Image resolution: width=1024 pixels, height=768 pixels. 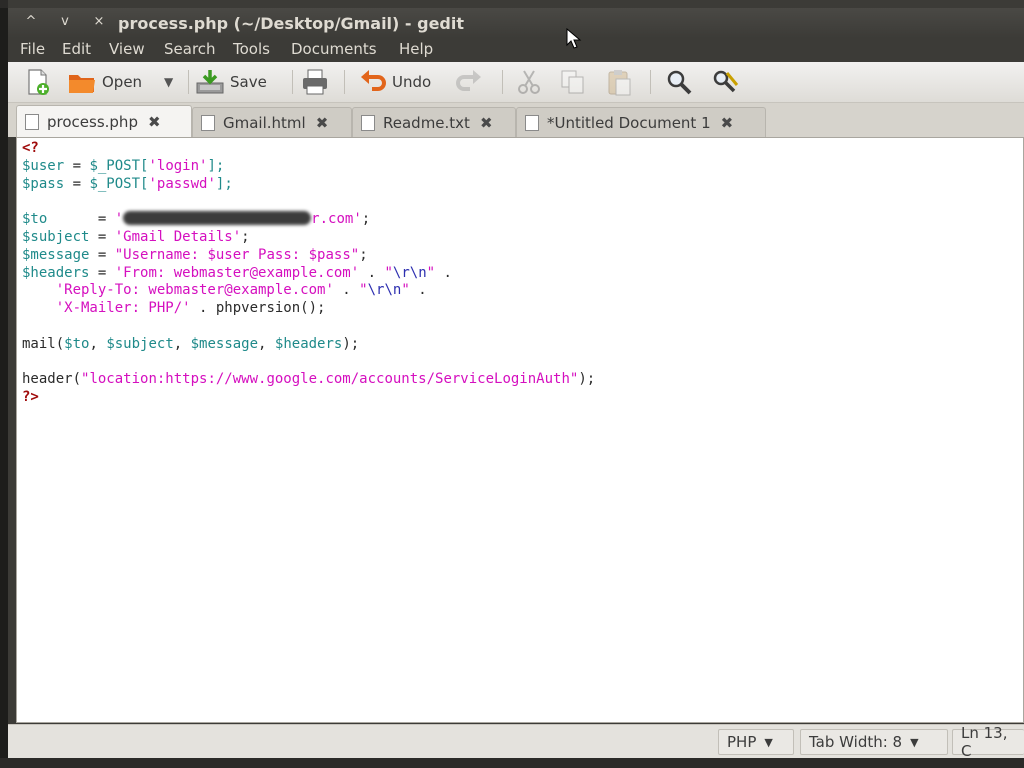 I want to click on copy-button, so click(x=573, y=82).